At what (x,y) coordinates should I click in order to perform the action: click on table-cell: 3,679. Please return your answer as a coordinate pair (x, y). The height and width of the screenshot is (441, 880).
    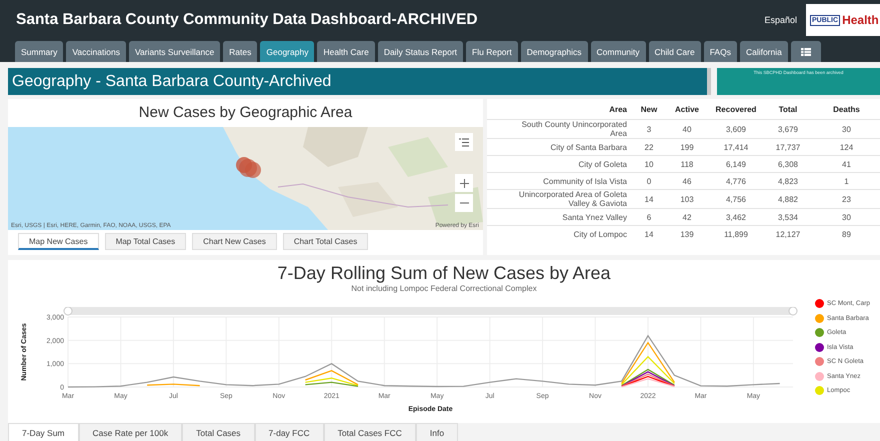
    Looking at the image, I should click on (788, 128).